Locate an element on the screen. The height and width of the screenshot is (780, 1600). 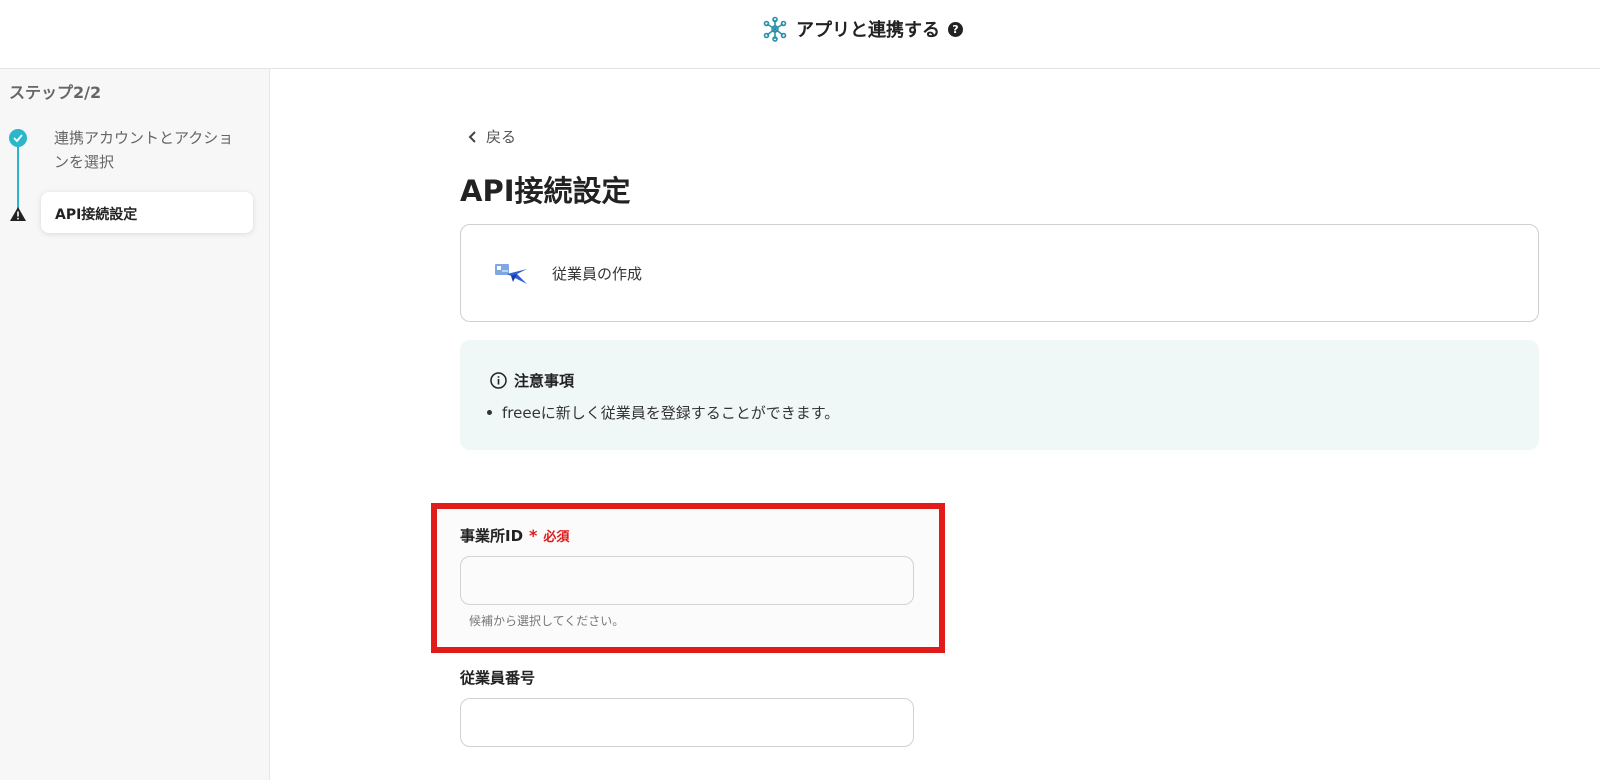
notice-box: 注意事項 freeeに新しく従業員を登録することができます。 is located at coordinates (999, 395).